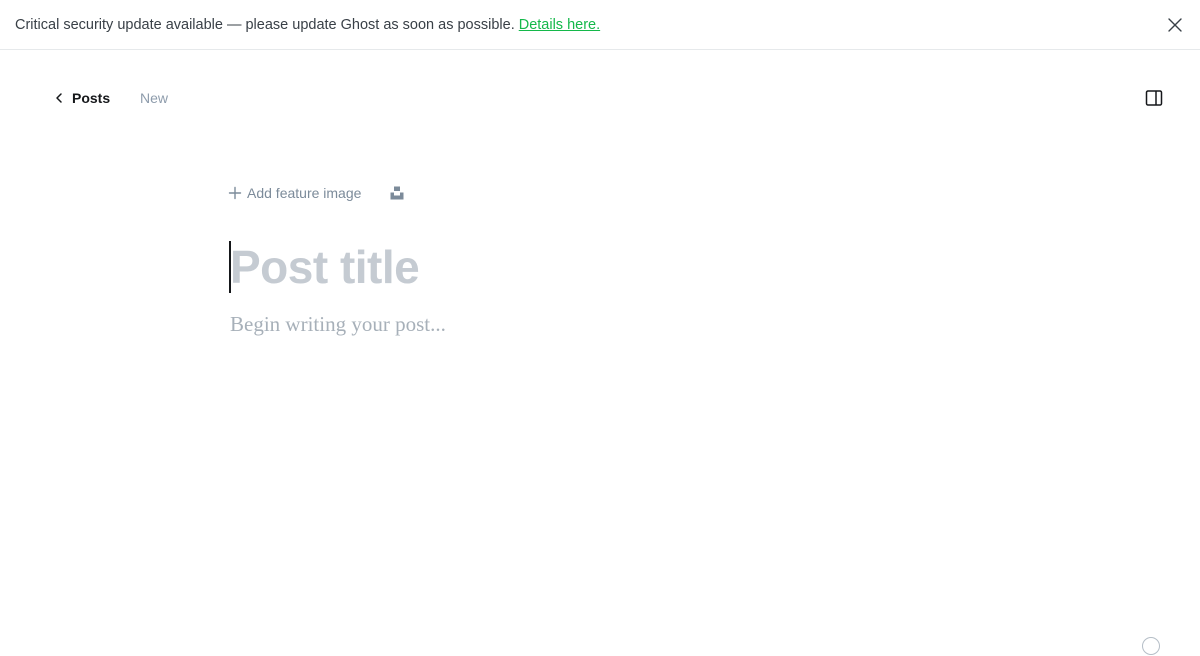  I want to click on add-feature-image-button: Add feature image, so click(294, 193).